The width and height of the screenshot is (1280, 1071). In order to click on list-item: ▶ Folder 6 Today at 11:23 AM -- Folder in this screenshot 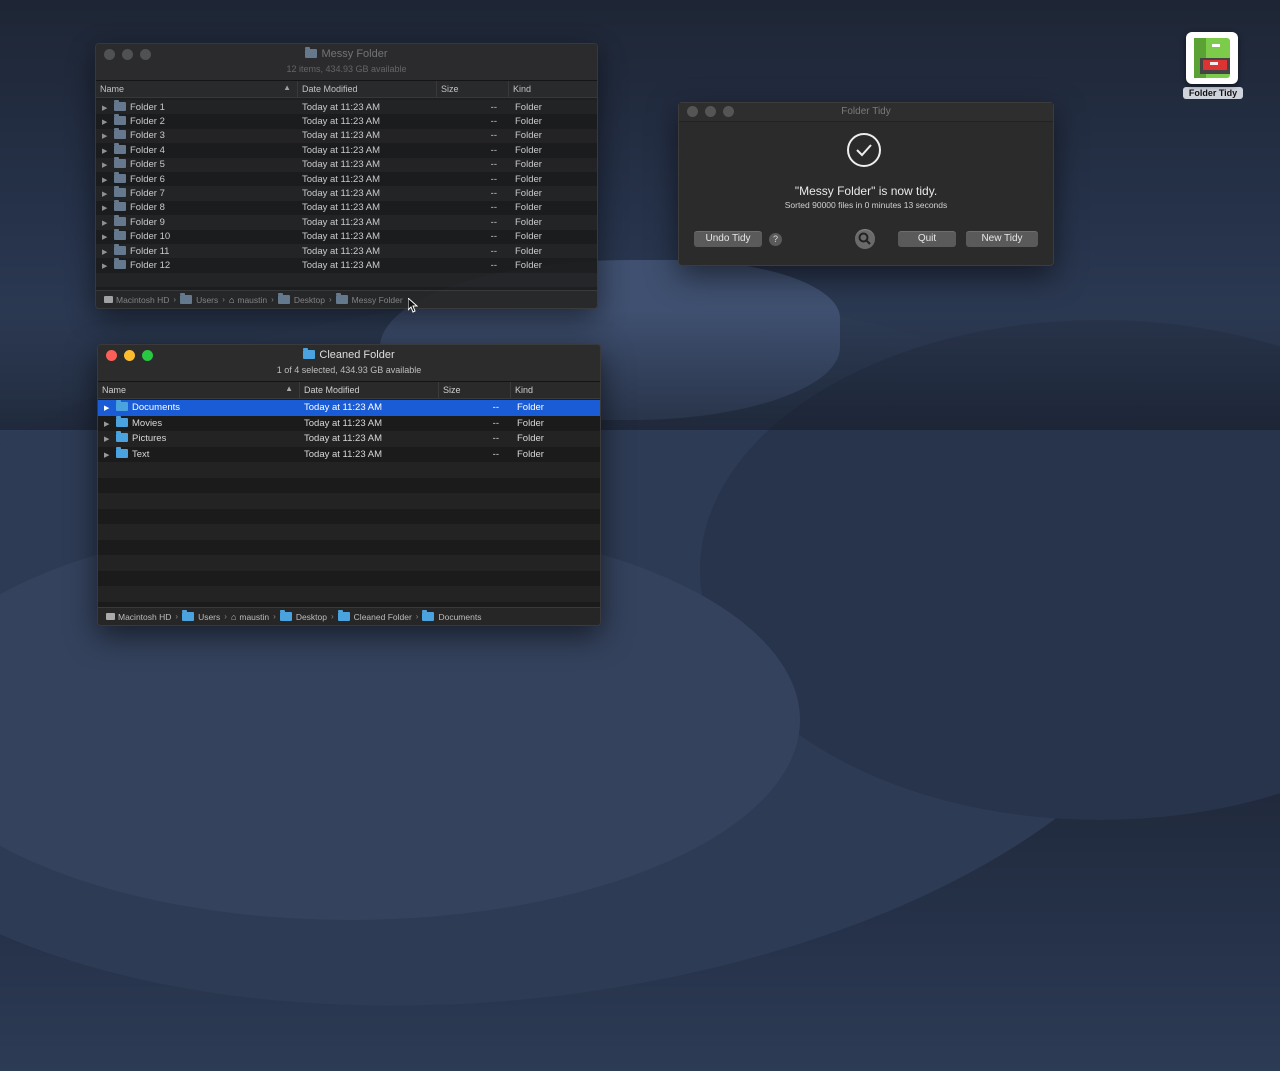, I will do `click(346, 179)`.